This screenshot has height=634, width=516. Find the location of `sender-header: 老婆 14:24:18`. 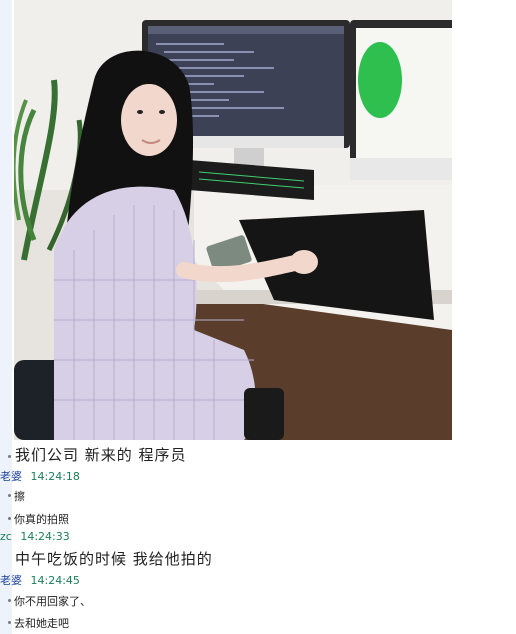

sender-header: 老婆 14:24:18 is located at coordinates (40, 476).